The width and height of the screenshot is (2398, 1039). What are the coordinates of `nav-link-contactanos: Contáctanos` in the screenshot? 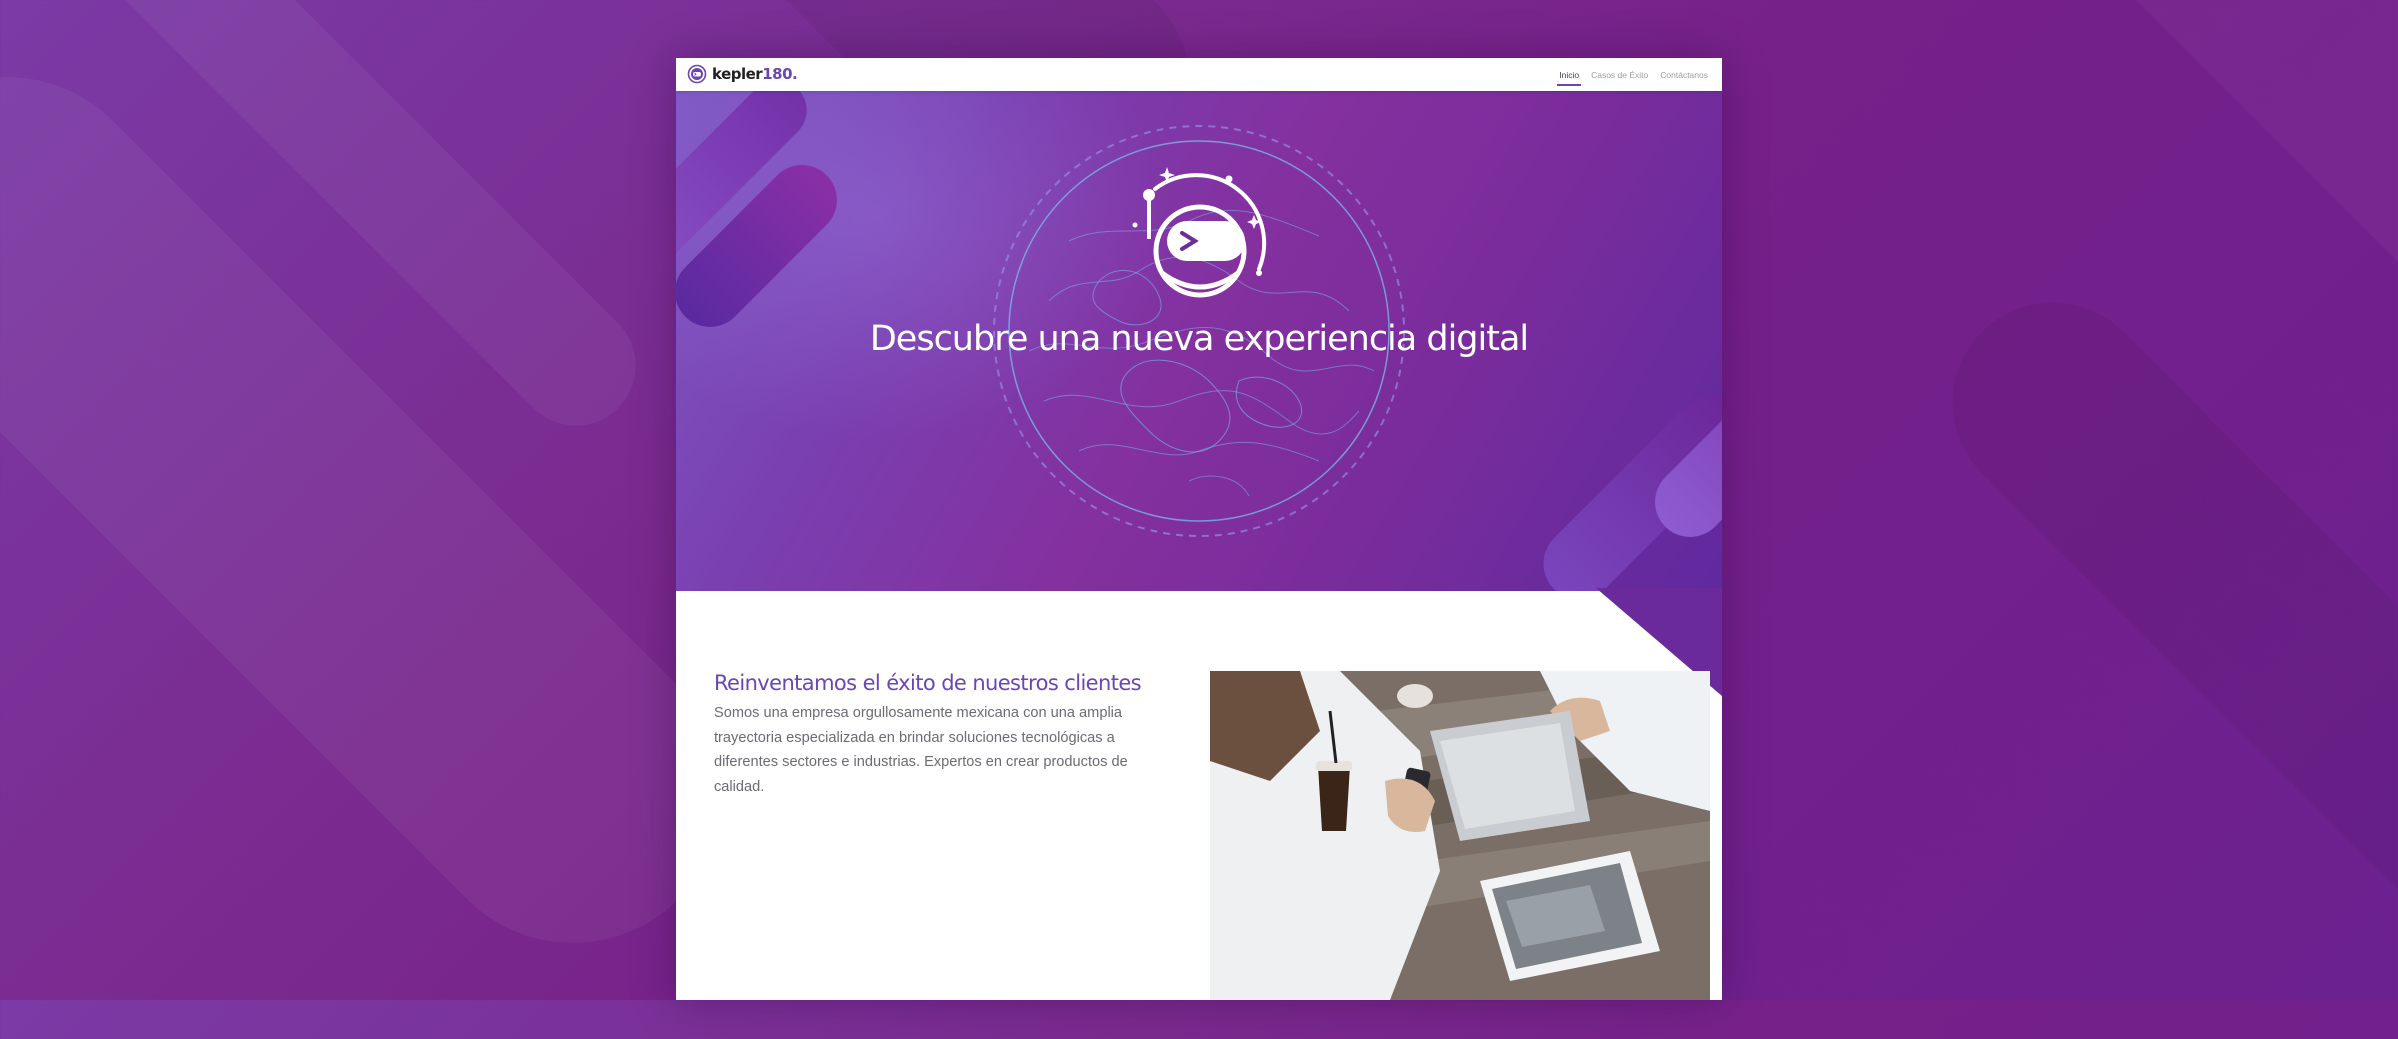 It's located at (1684, 75).